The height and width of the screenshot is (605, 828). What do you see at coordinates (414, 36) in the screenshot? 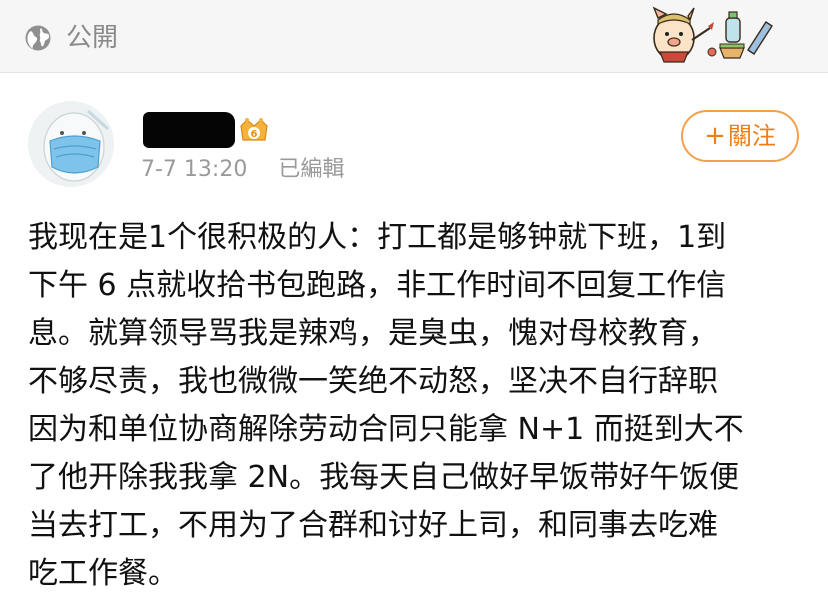
I see `visibility-header: 公開` at bounding box center [414, 36].